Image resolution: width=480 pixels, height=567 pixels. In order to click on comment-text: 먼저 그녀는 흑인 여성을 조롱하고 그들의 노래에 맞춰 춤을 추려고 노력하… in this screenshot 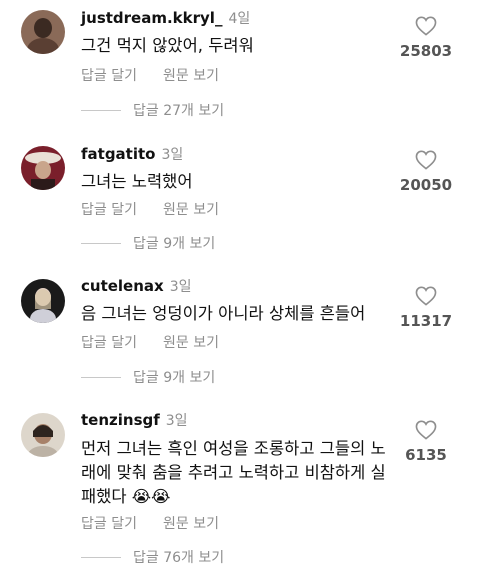, I will do `click(233, 472)`.